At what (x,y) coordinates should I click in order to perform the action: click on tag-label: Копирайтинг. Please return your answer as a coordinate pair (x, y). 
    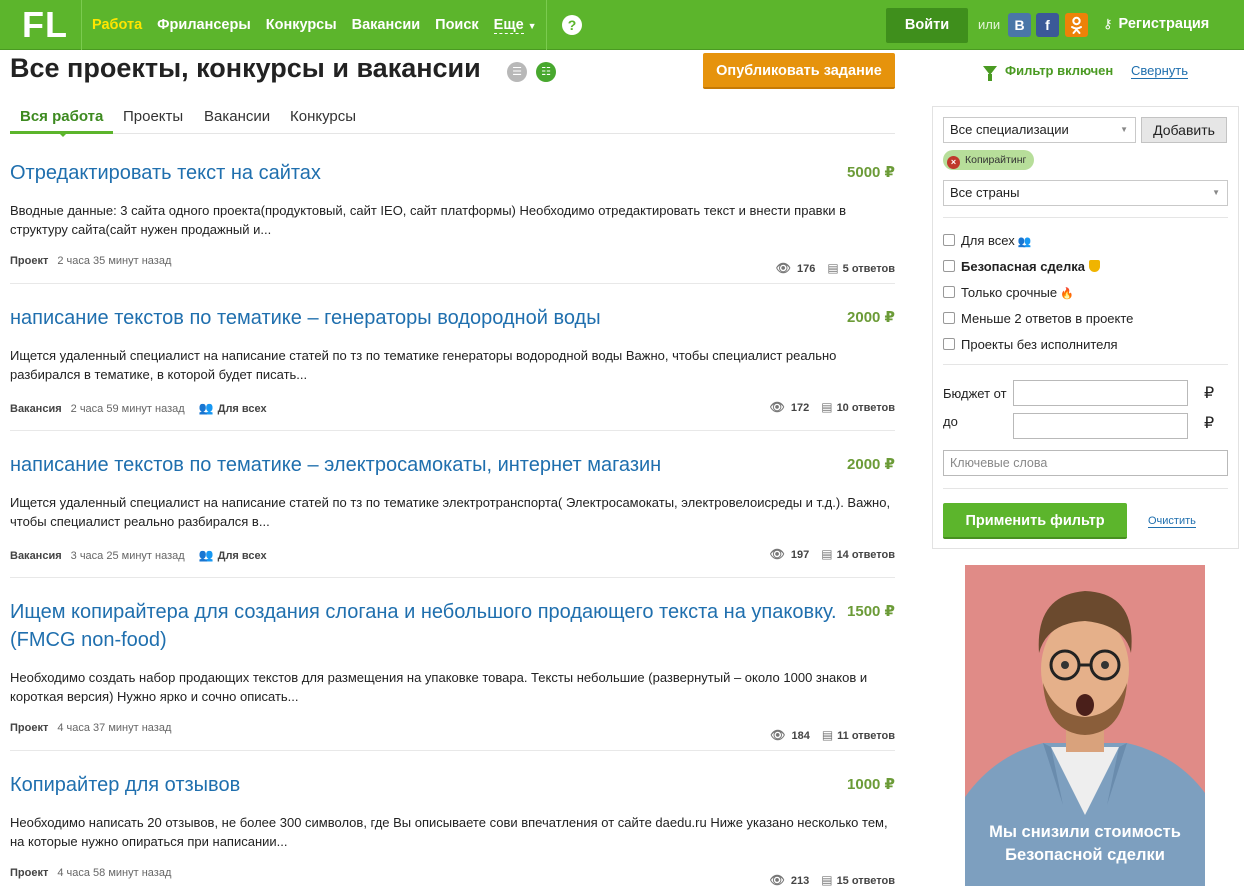
    Looking at the image, I should click on (996, 160).